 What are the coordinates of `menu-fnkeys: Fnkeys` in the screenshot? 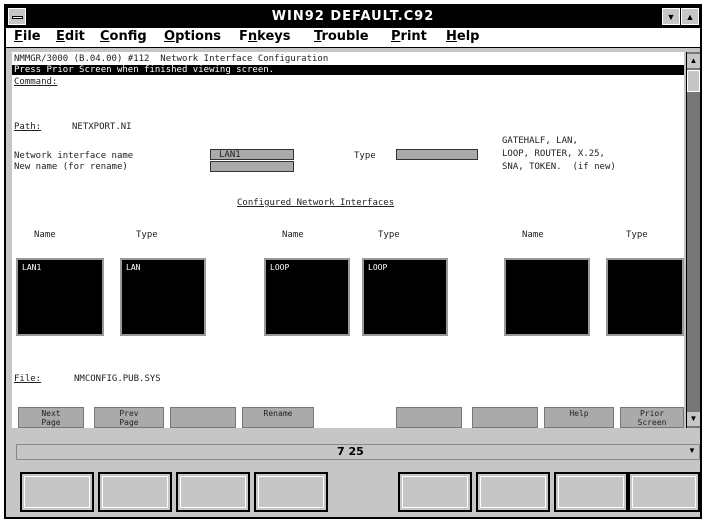 It's located at (264, 36).